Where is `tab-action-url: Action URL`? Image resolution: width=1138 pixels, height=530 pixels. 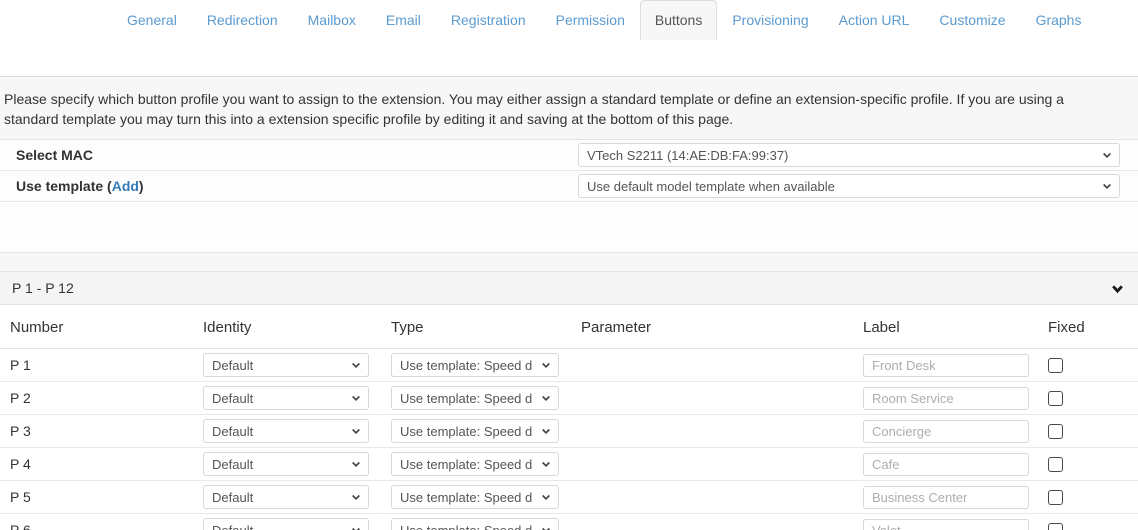
tab-action-url: Action URL is located at coordinates (874, 20).